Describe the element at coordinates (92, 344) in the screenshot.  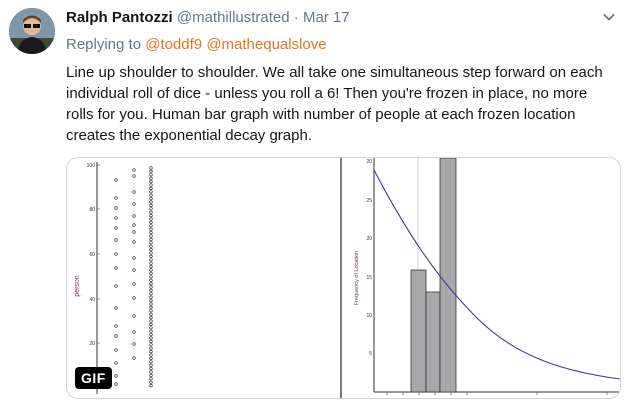
I see `left-ytick: 20` at that location.